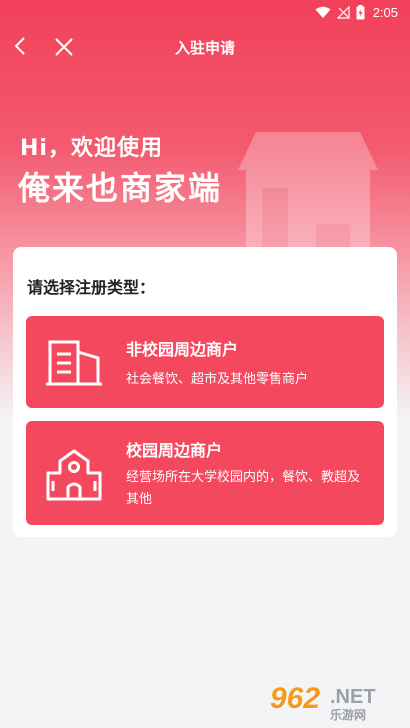  I want to click on house-illustration, so click(308, 195).